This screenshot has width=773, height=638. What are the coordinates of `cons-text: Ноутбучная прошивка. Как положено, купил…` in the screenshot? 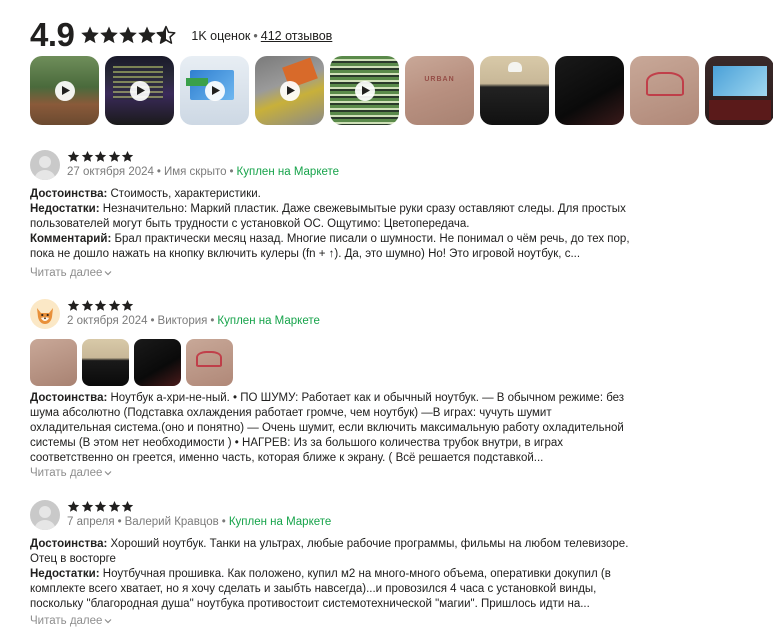 It's located at (320, 589).